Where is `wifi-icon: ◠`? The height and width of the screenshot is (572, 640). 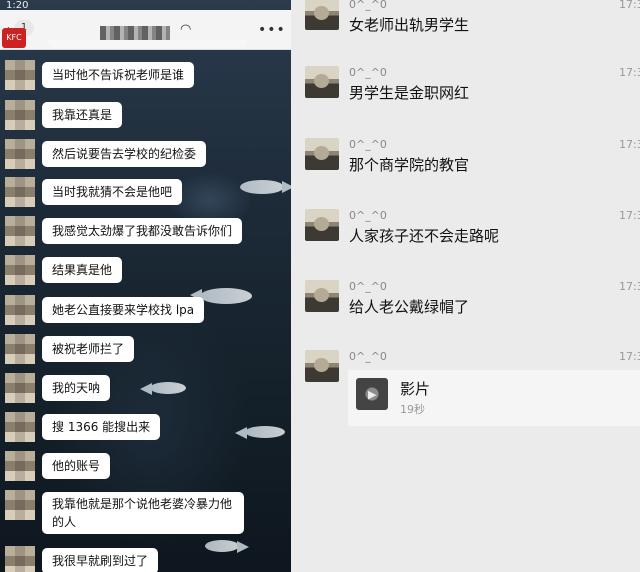
wifi-icon: ◠ is located at coordinates (186, 29).